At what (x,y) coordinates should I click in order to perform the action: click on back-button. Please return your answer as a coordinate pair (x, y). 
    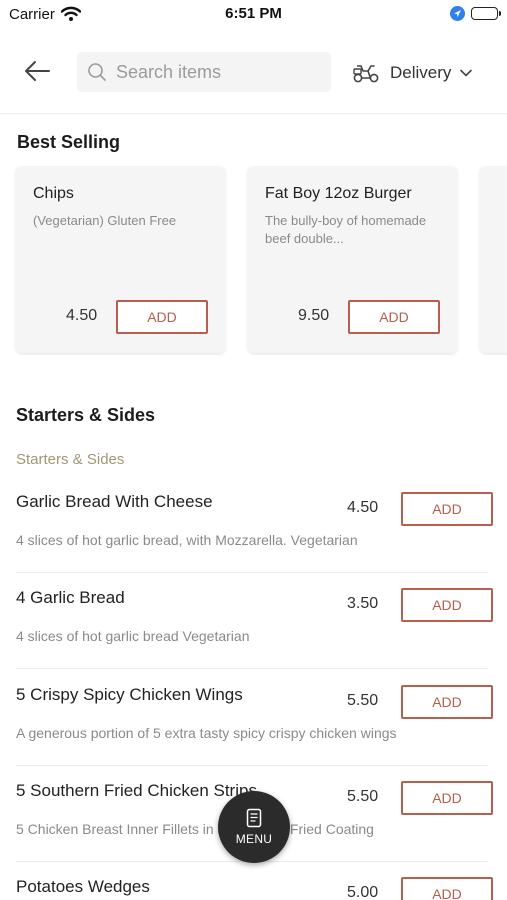
    Looking at the image, I should click on (37, 71).